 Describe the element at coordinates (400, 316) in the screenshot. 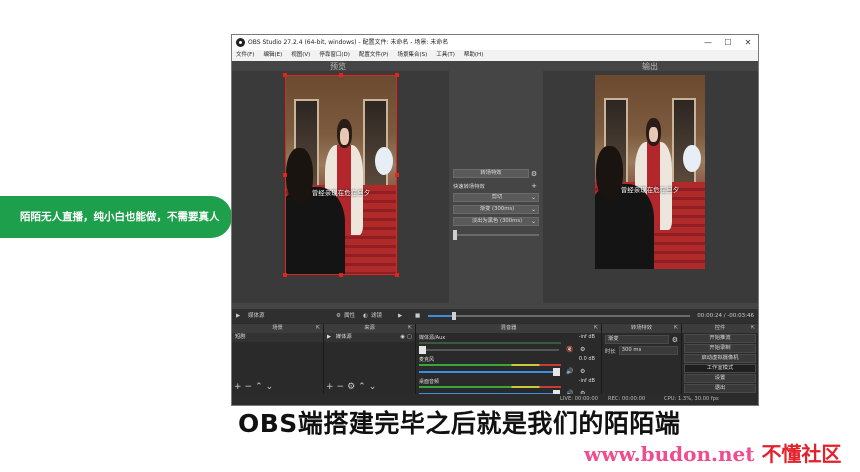

I see `media-play-icon: ▶` at that location.